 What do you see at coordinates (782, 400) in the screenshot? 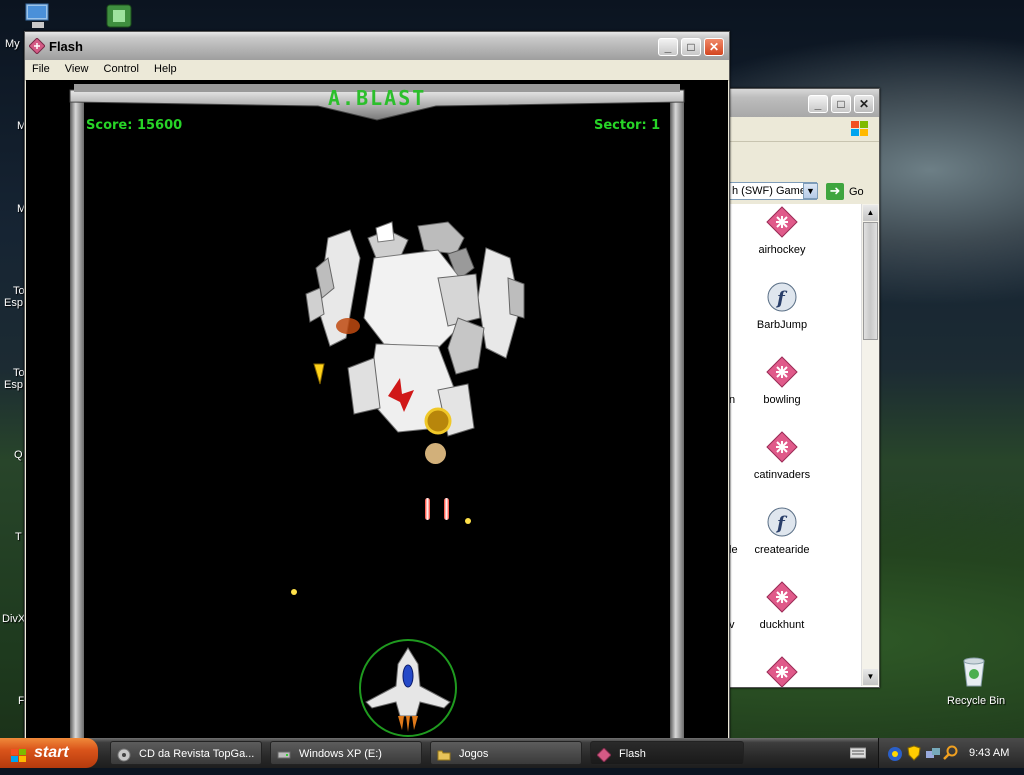
I see `file-name: bowling` at bounding box center [782, 400].